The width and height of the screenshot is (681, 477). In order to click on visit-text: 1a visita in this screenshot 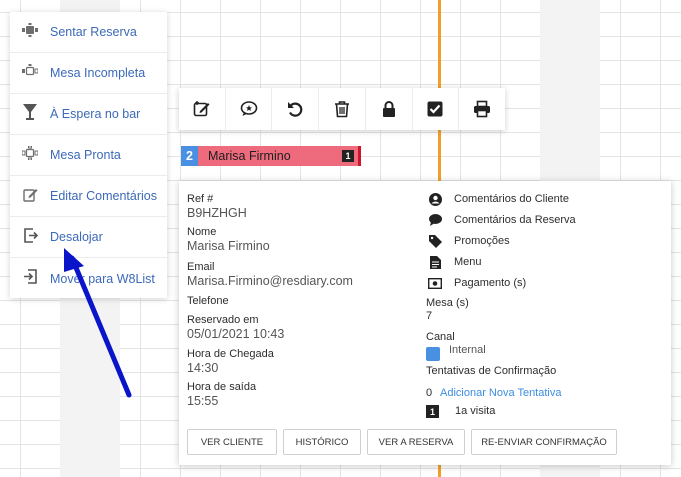, I will do `click(475, 411)`.